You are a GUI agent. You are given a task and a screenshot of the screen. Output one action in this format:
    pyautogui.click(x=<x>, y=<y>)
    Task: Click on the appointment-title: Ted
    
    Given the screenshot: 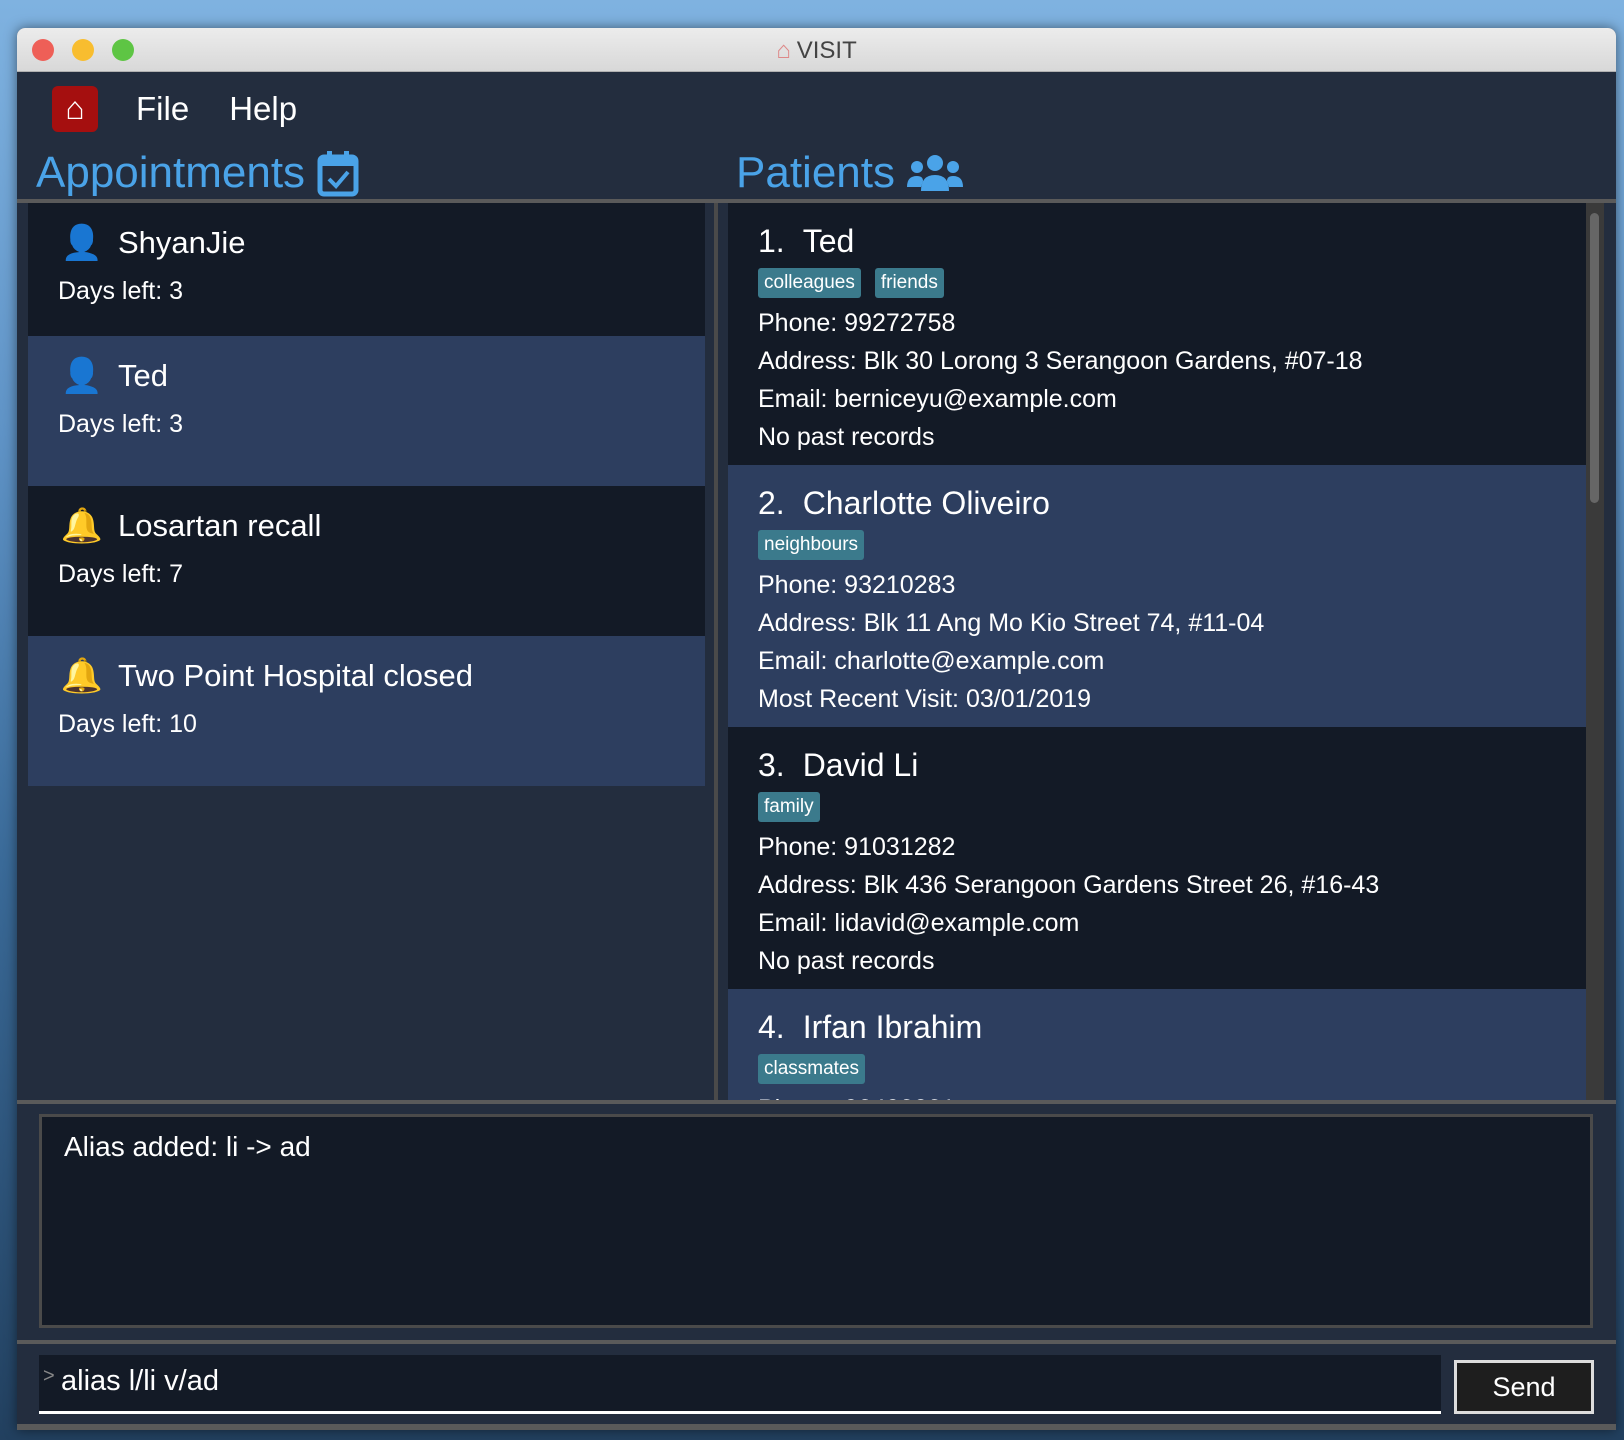 What is the action you would take?
    pyautogui.click(x=143, y=375)
    